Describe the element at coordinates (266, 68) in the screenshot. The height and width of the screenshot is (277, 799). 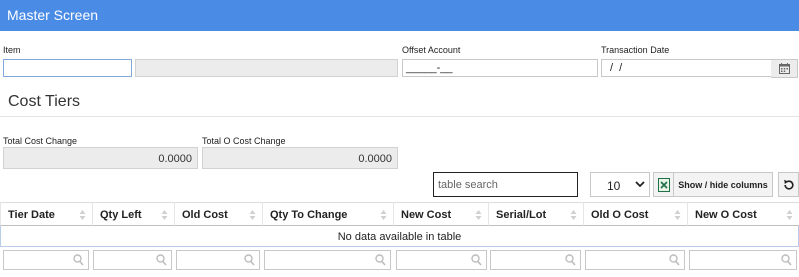
I see `item-description-field` at that location.